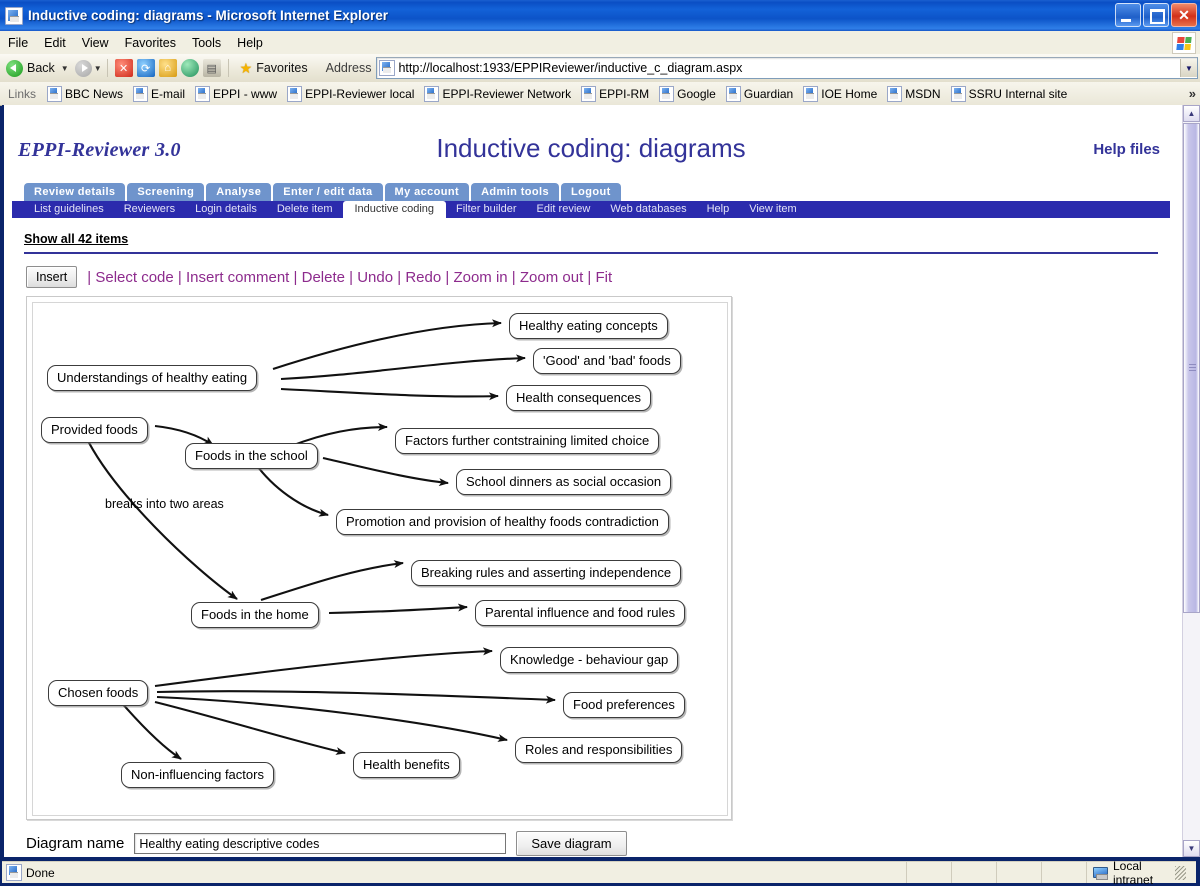 This screenshot has width=1200, height=886. What do you see at coordinates (98, 693) in the screenshot?
I see `diagram-node-chosen-foods: Chosen foods` at bounding box center [98, 693].